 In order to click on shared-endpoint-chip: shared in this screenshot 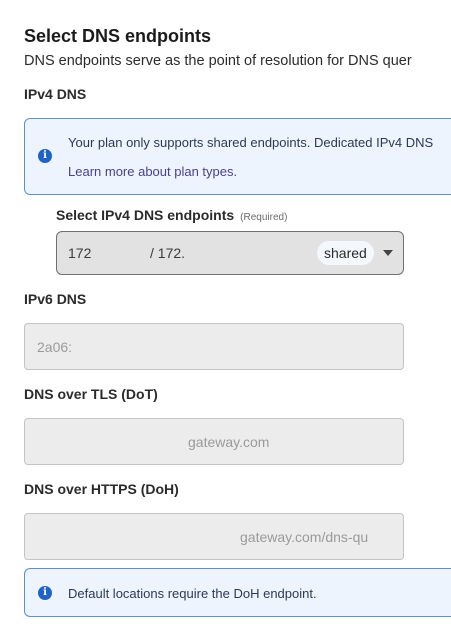, I will do `click(345, 253)`.